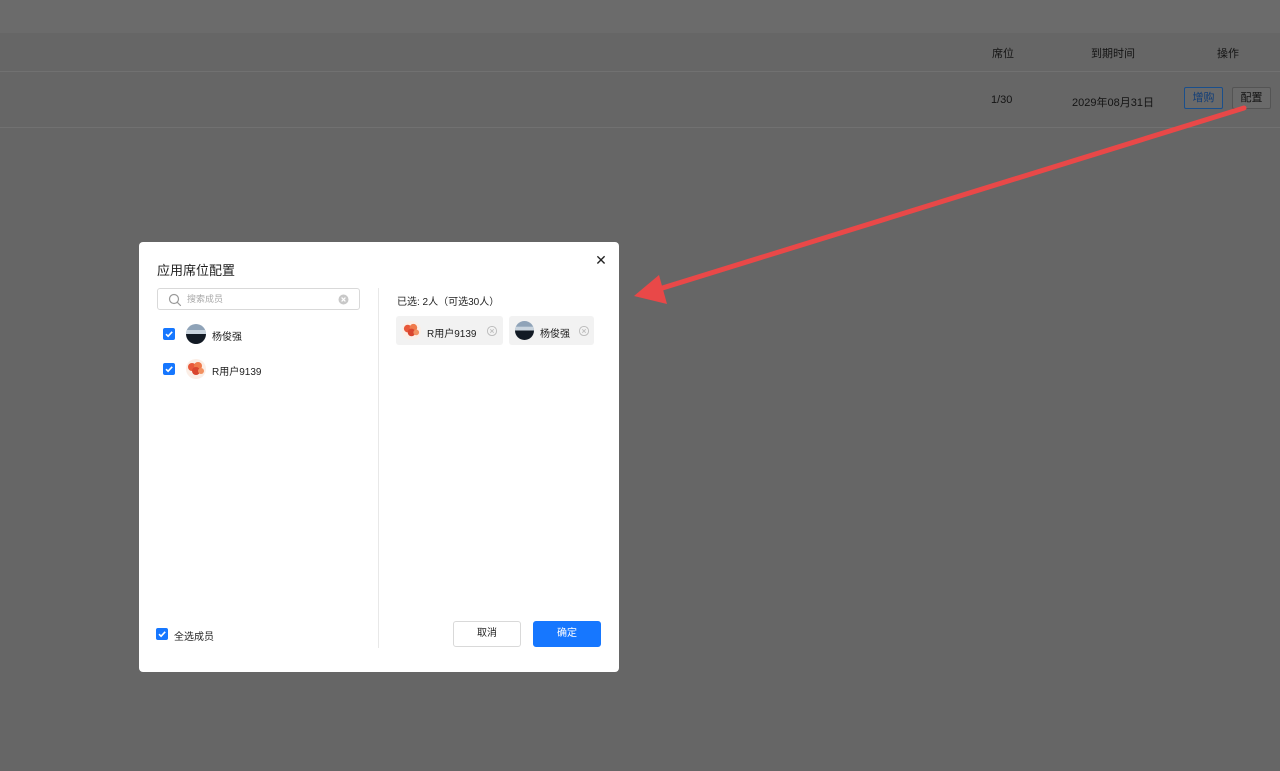  Describe the element at coordinates (640, 52) in the screenshot. I see `table-header` at that location.